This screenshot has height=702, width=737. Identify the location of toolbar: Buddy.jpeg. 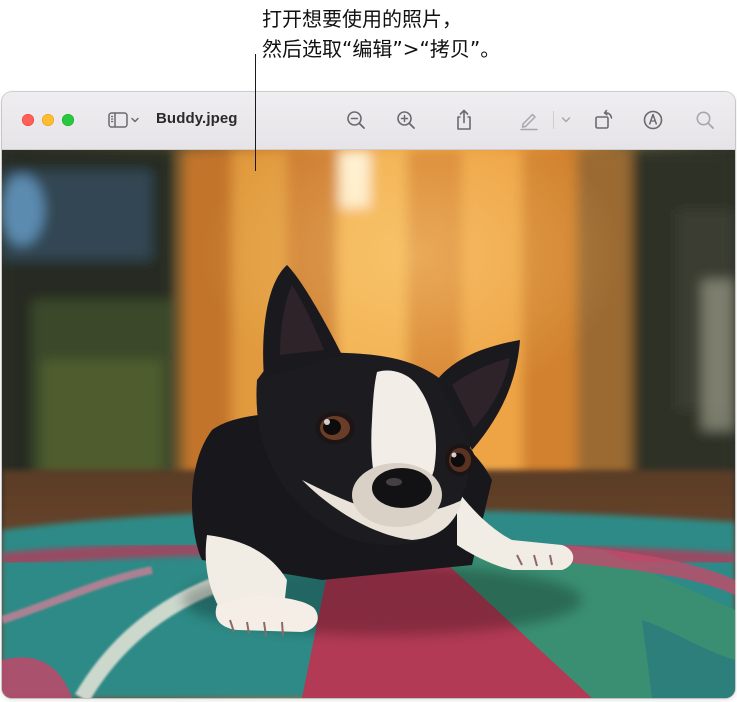
(368, 121).